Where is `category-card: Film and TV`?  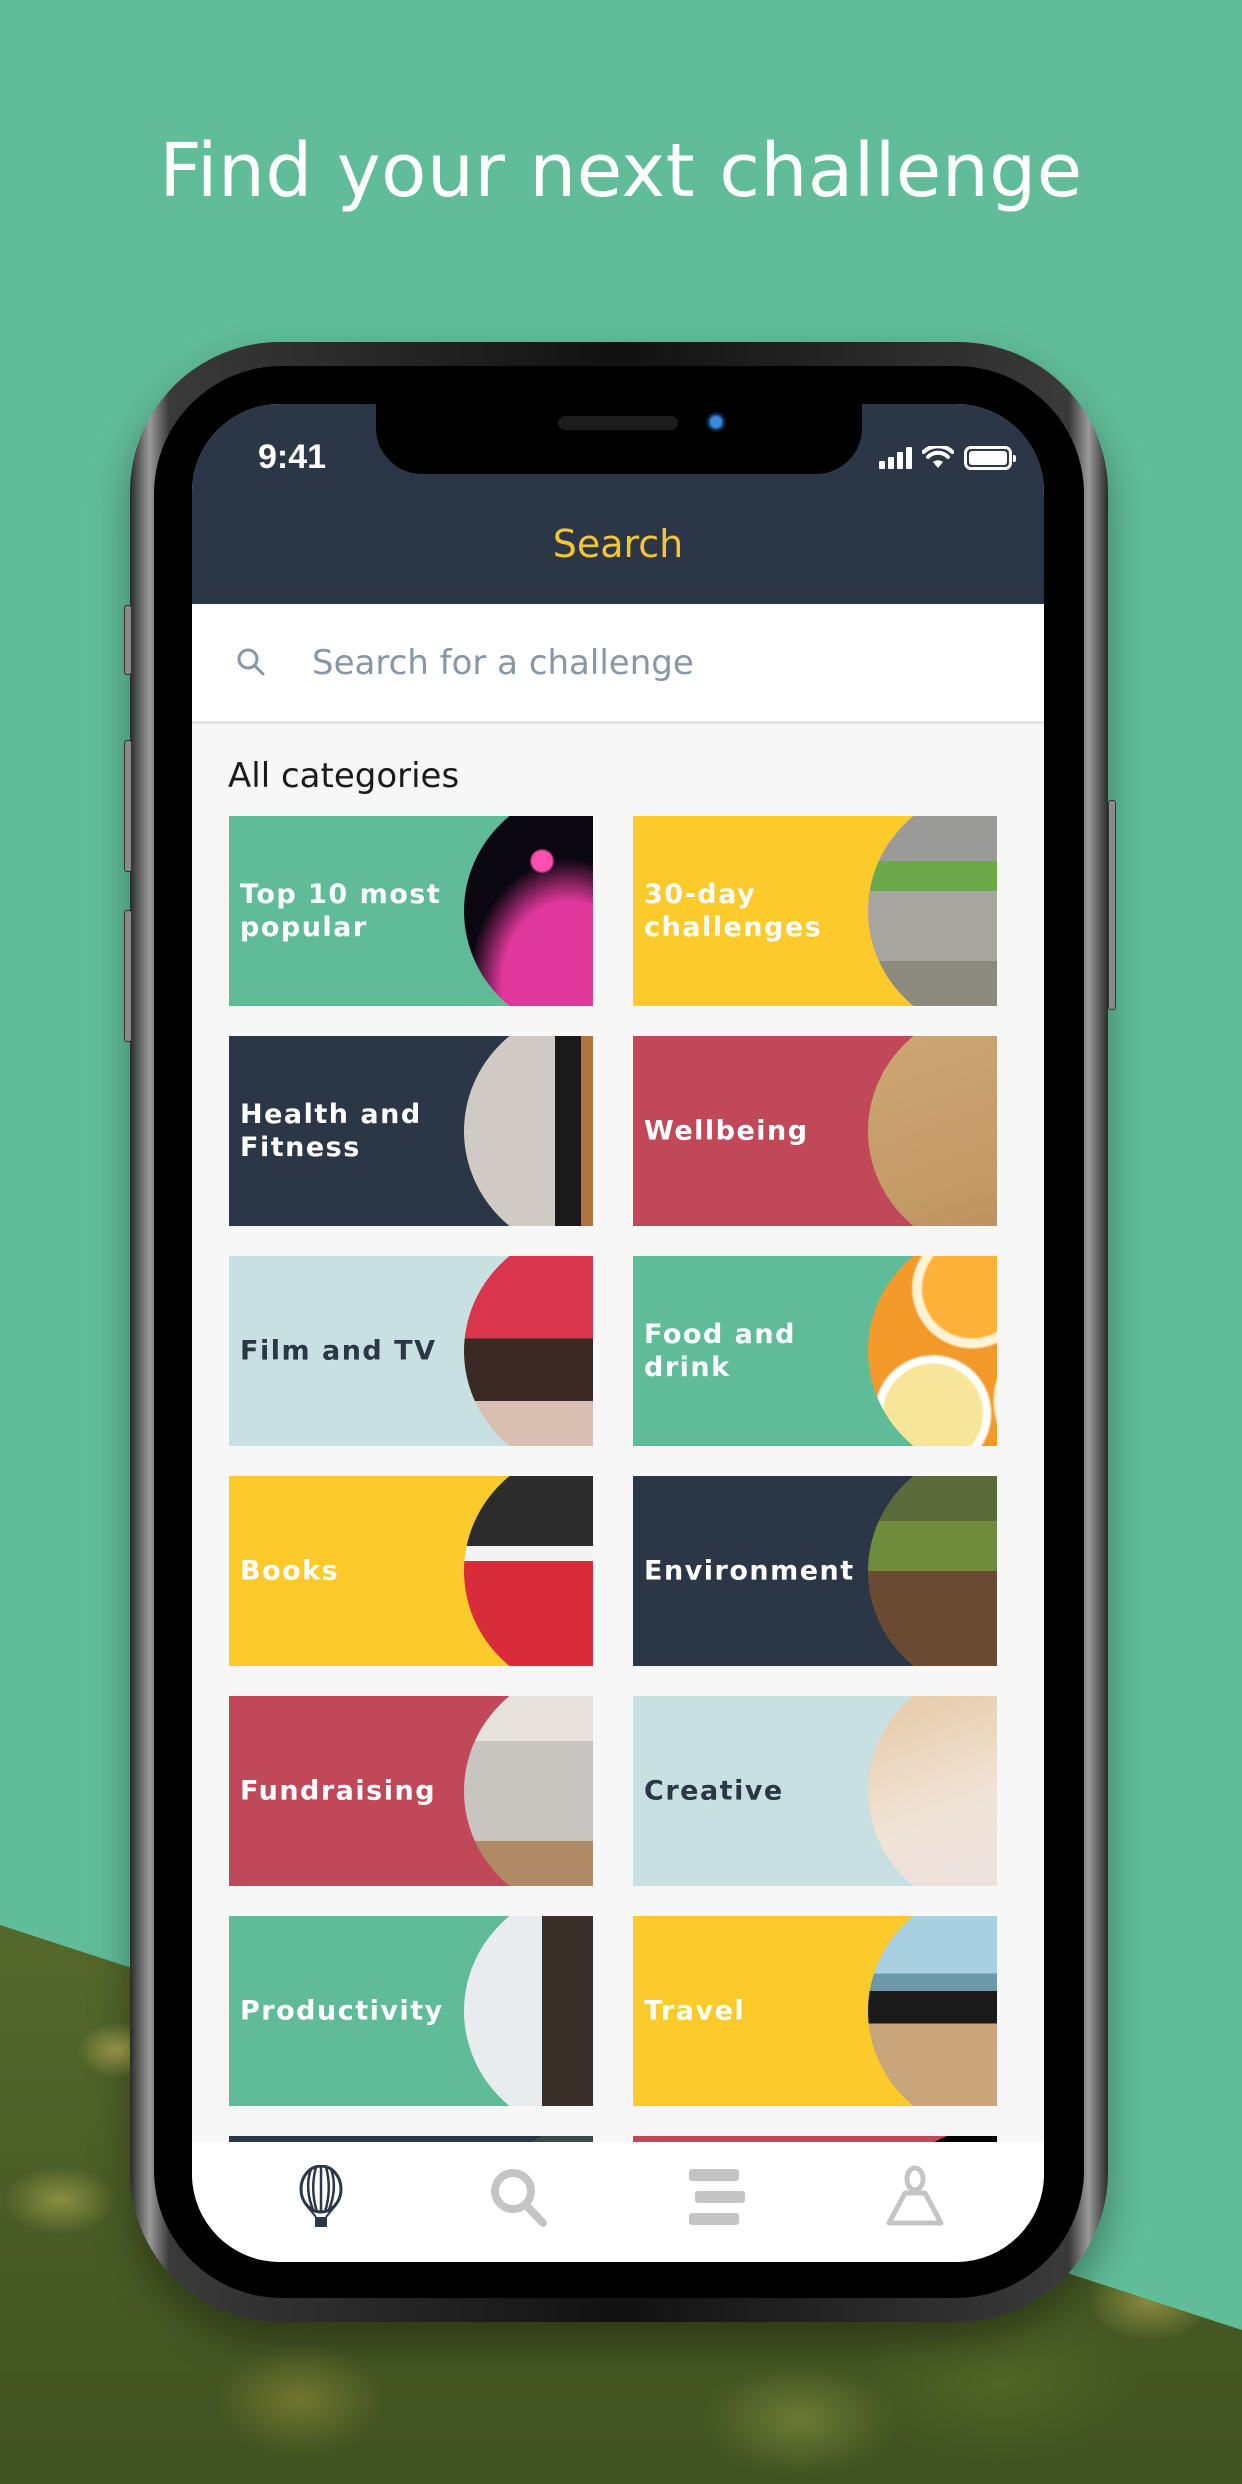 category-card: Film and TV is located at coordinates (411, 1351).